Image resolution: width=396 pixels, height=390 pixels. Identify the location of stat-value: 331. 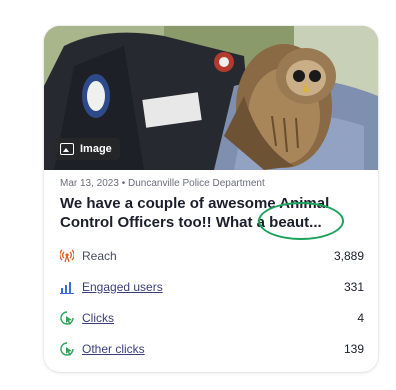
(353, 286).